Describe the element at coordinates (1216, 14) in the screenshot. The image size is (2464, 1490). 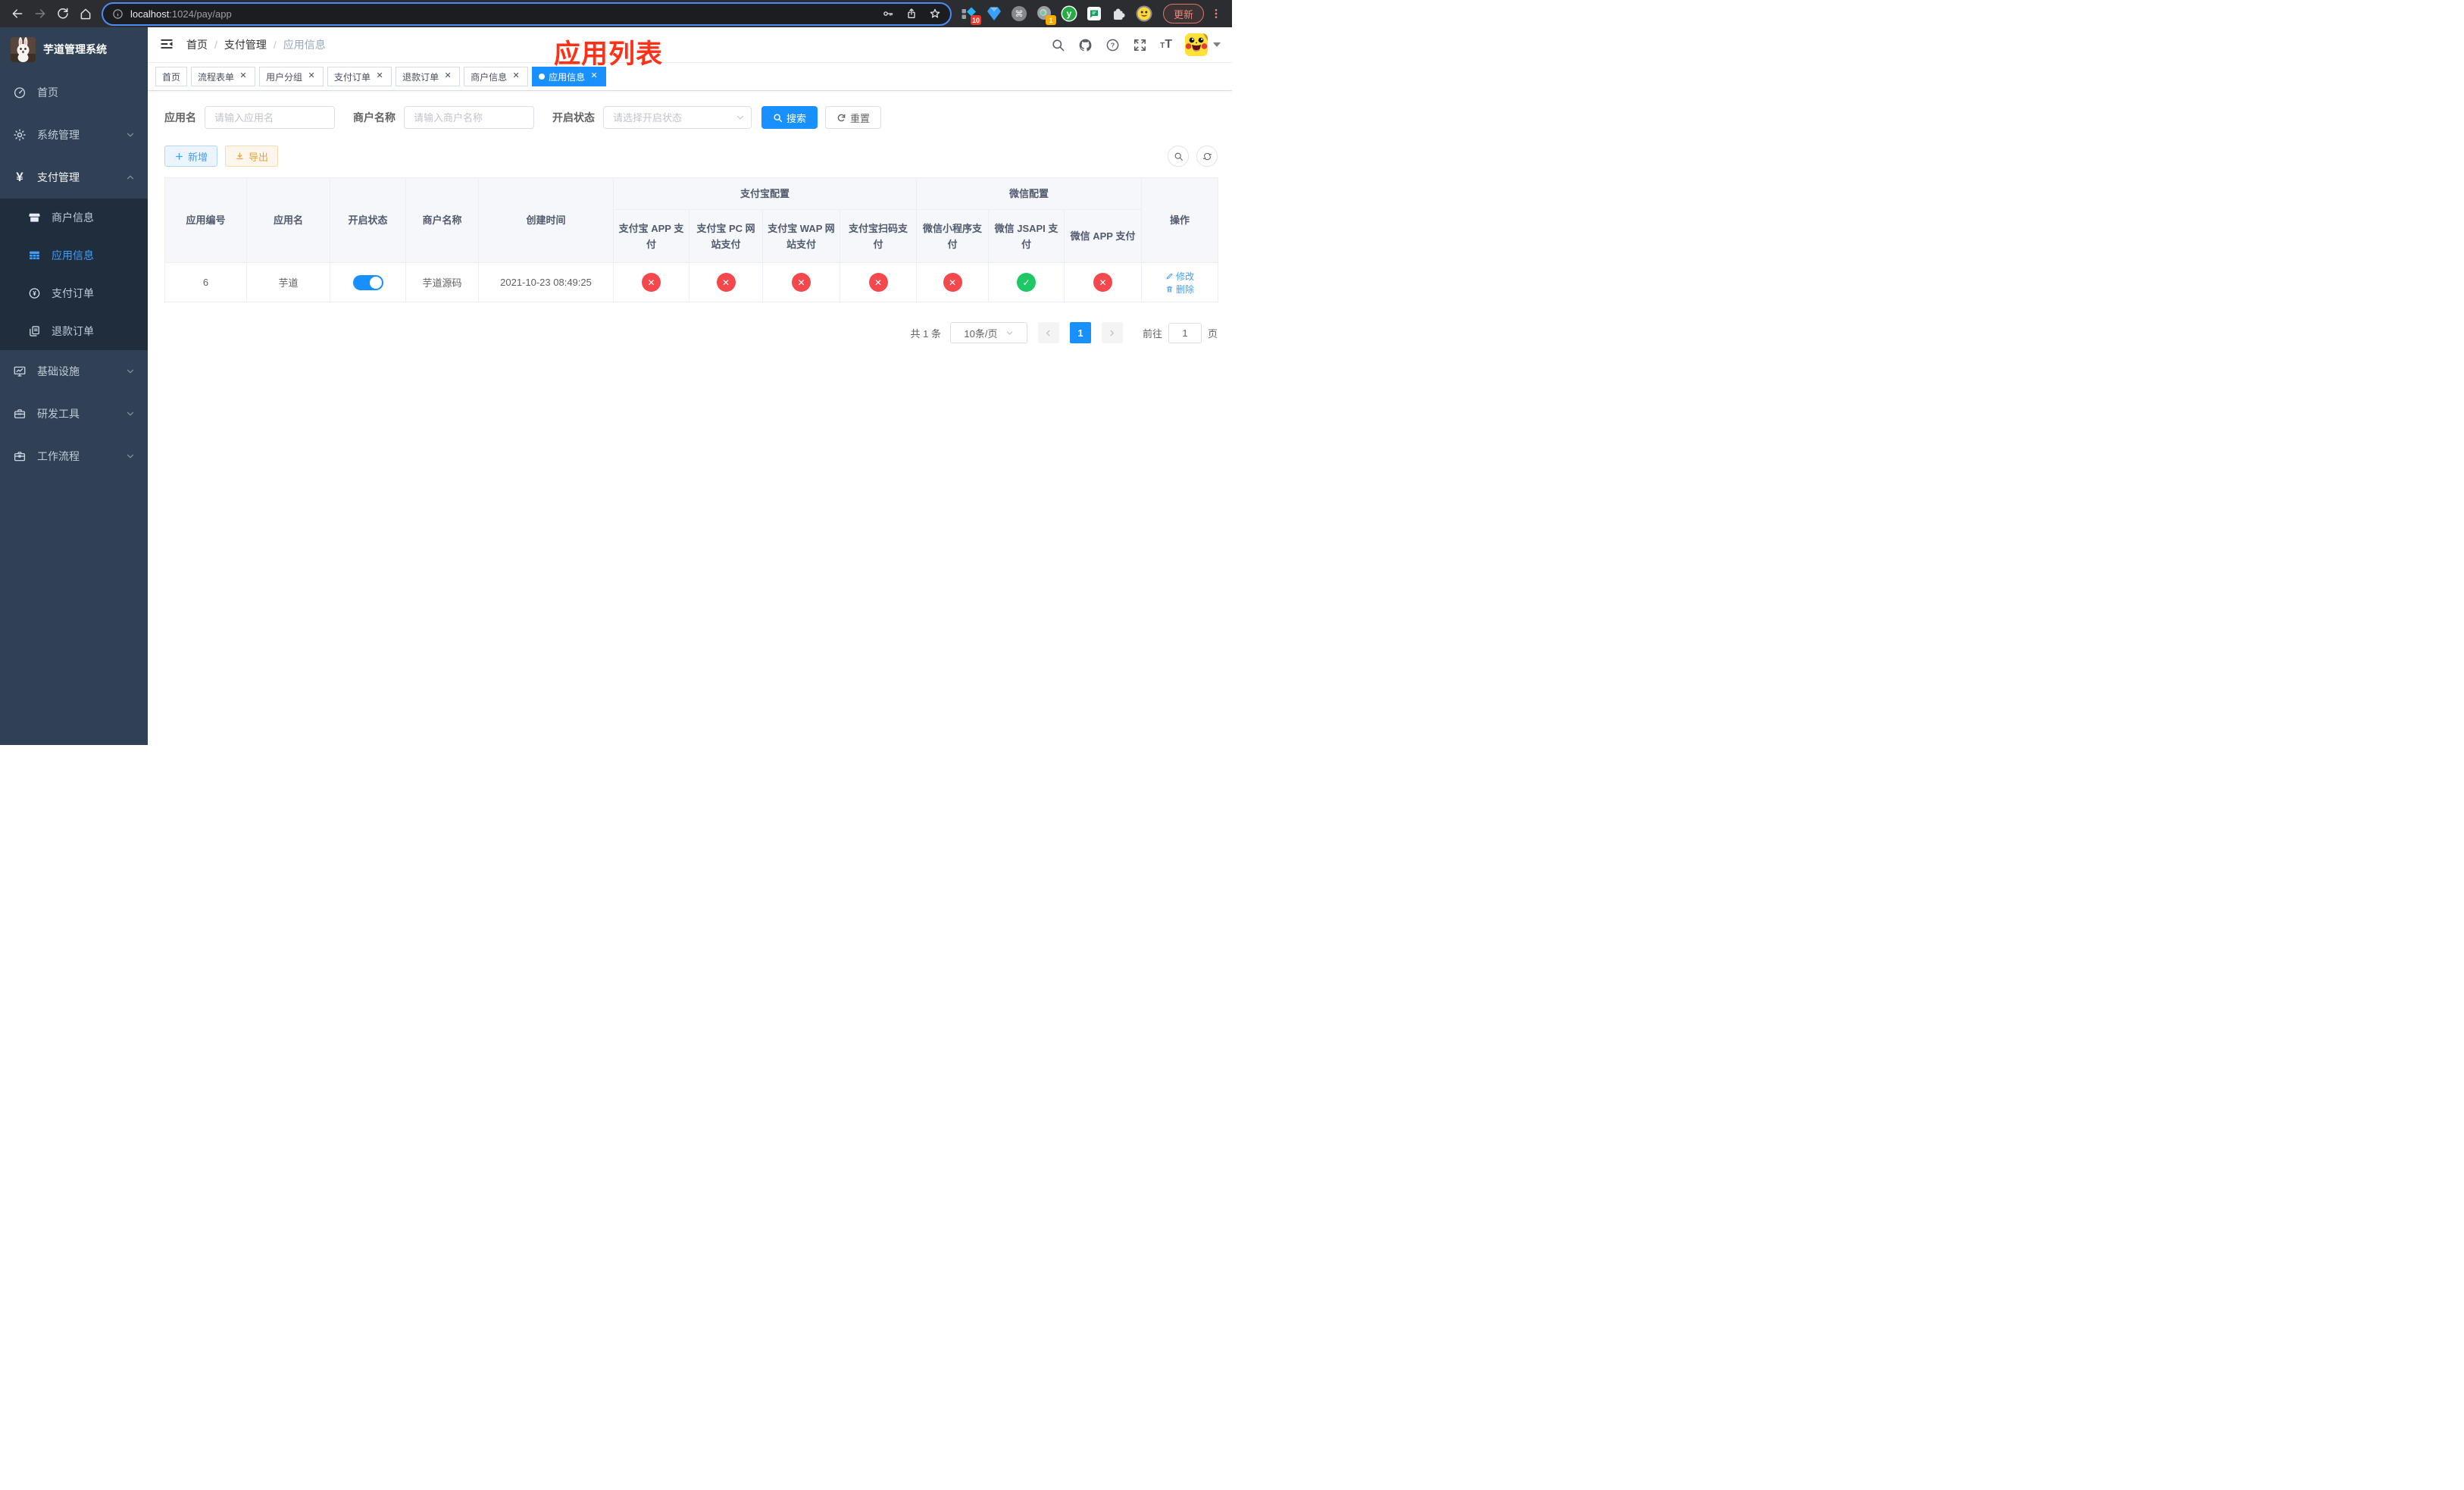
I see `browser-menu-icon` at that location.